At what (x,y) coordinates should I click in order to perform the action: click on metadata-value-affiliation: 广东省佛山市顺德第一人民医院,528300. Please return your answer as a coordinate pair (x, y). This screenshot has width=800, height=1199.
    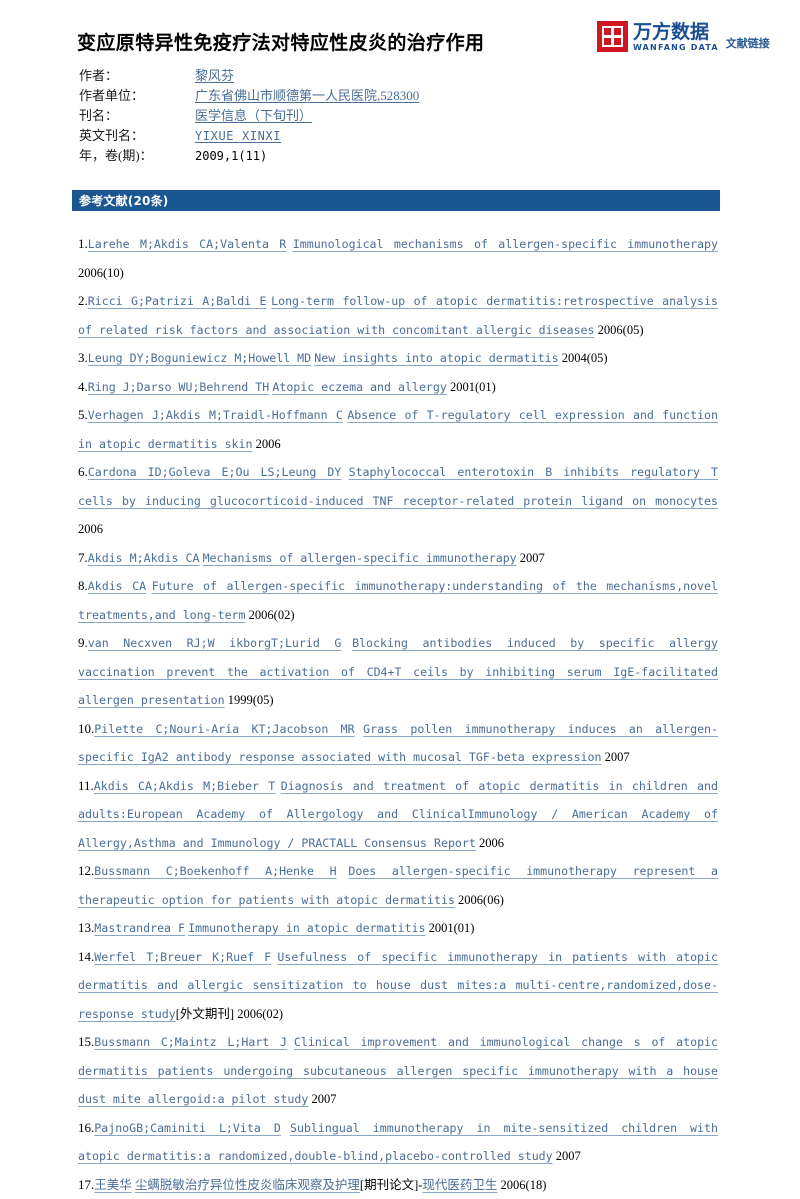
    Looking at the image, I should click on (307, 96).